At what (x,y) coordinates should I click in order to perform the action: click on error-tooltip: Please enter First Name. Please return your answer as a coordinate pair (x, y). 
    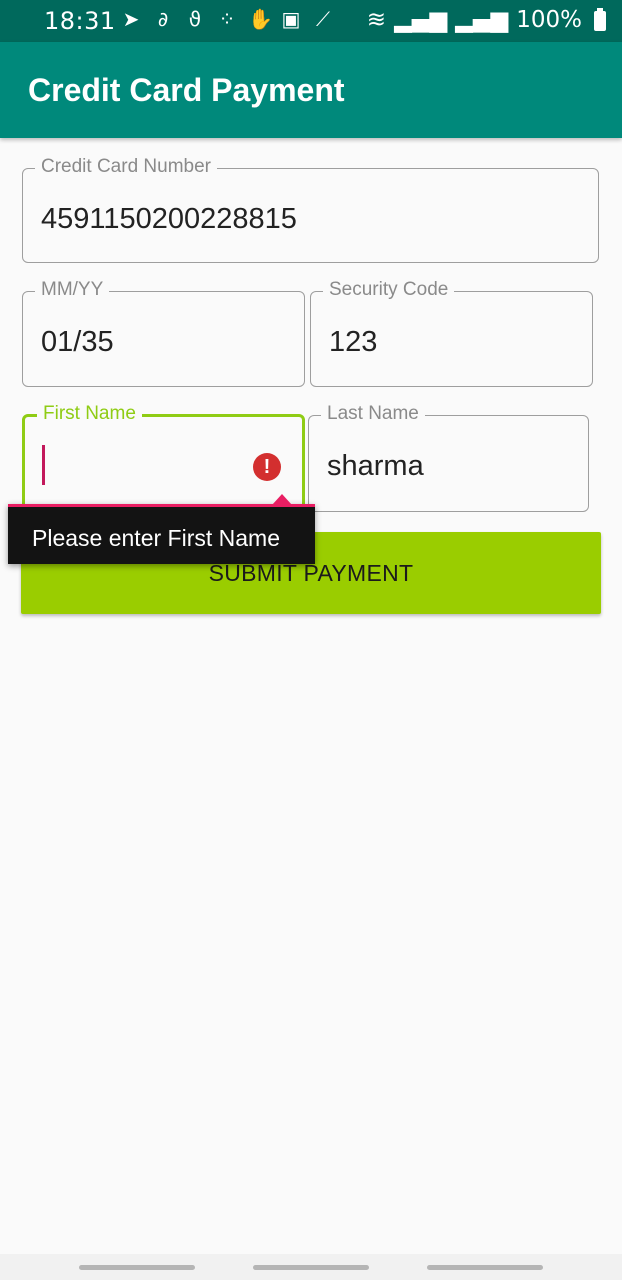
    Looking at the image, I should click on (161, 534).